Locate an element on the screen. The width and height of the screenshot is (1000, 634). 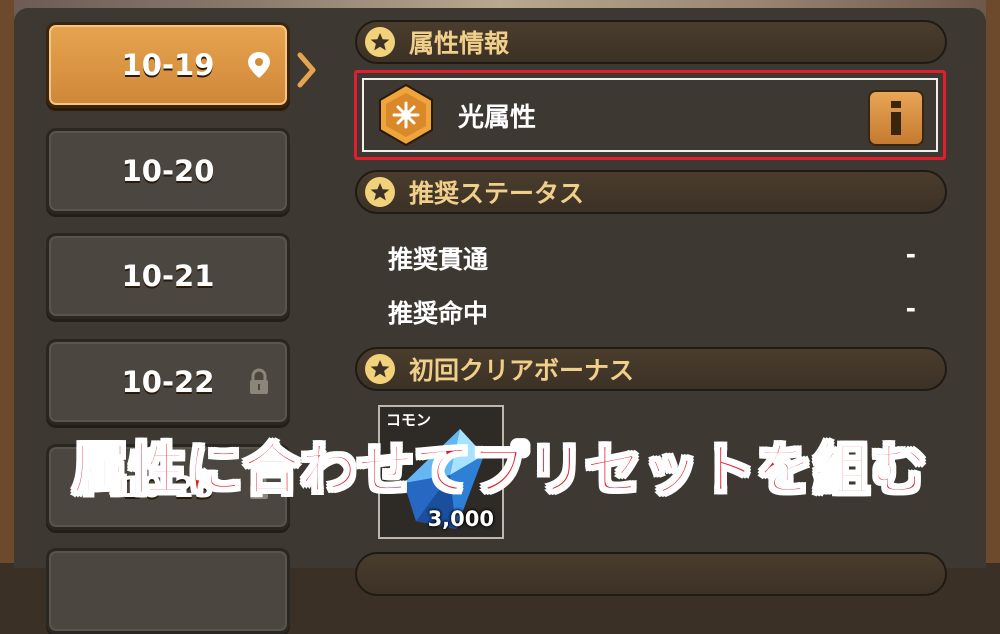
stage-label: 10-21 is located at coordinates (168, 276).